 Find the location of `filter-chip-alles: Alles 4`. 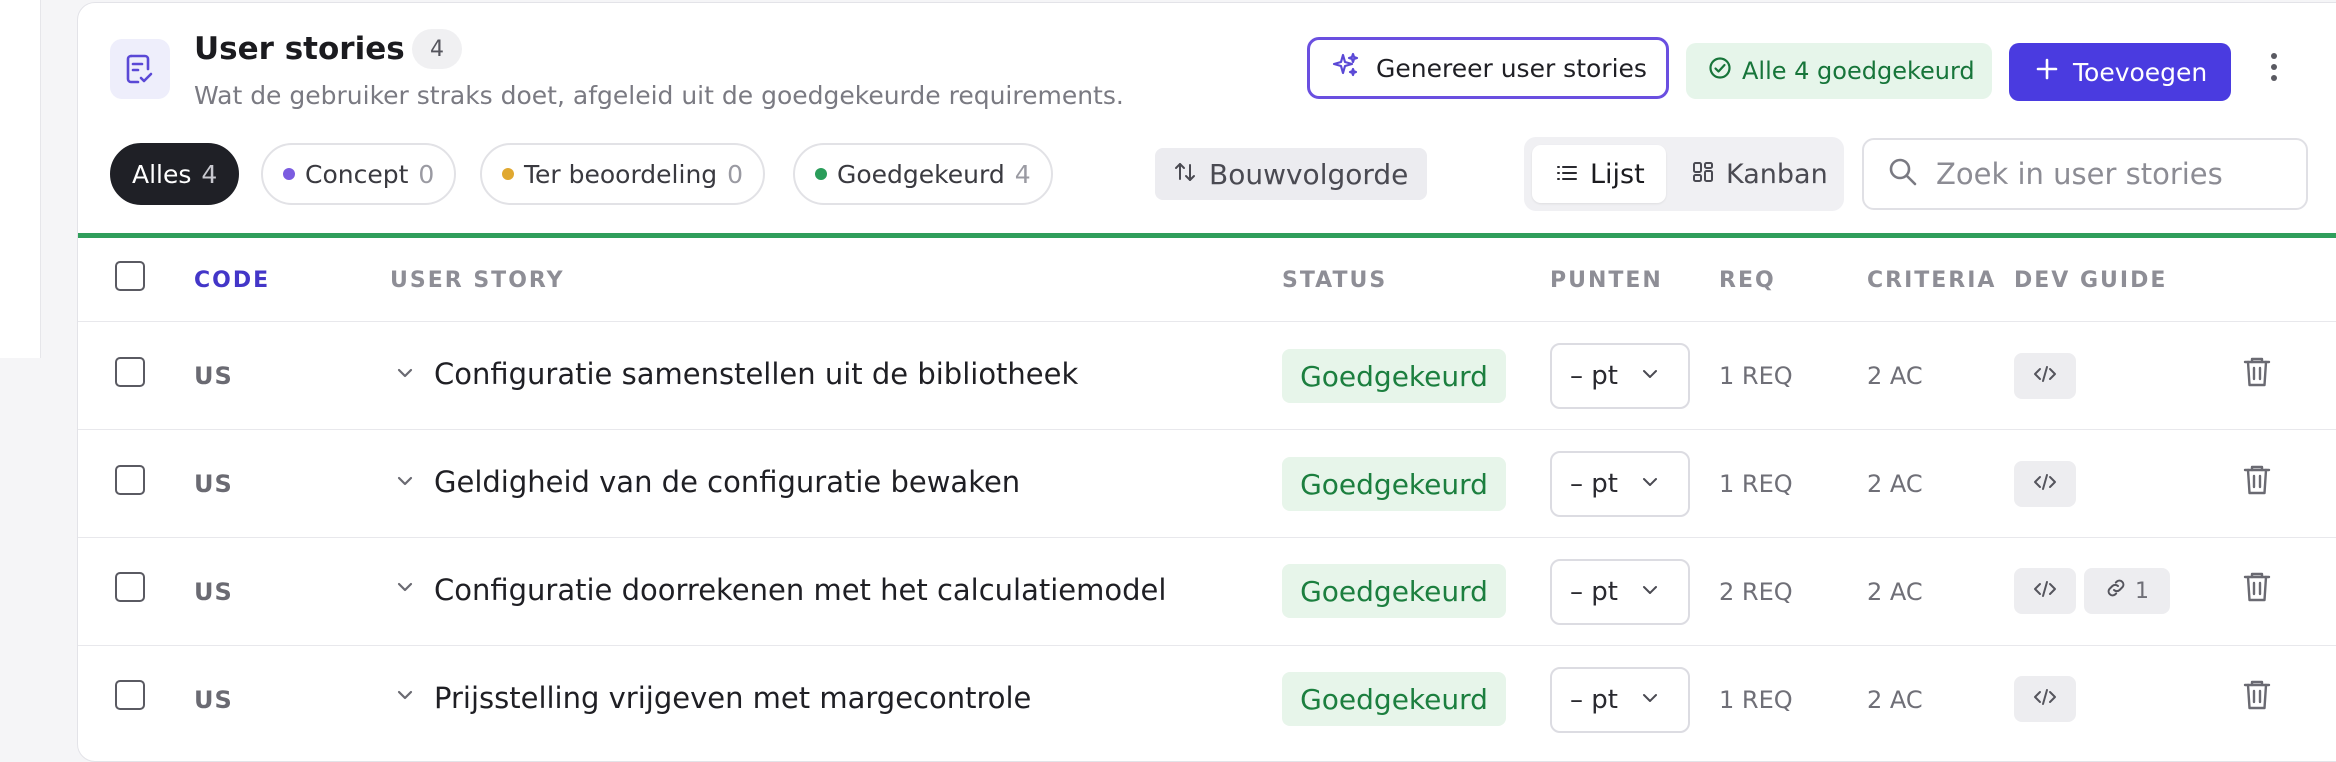

filter-chip-alles: Alles 4 is located at coordinates (175, 174).